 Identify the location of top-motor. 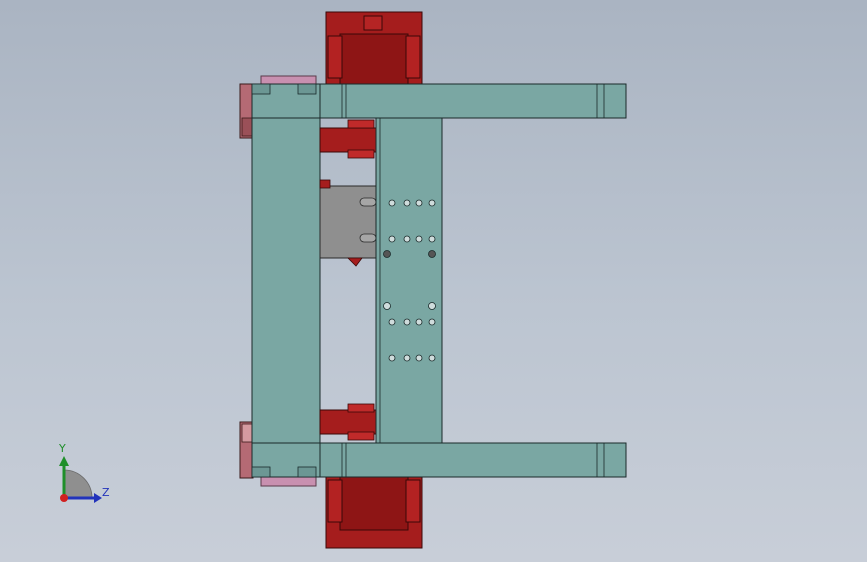
(374, 48).